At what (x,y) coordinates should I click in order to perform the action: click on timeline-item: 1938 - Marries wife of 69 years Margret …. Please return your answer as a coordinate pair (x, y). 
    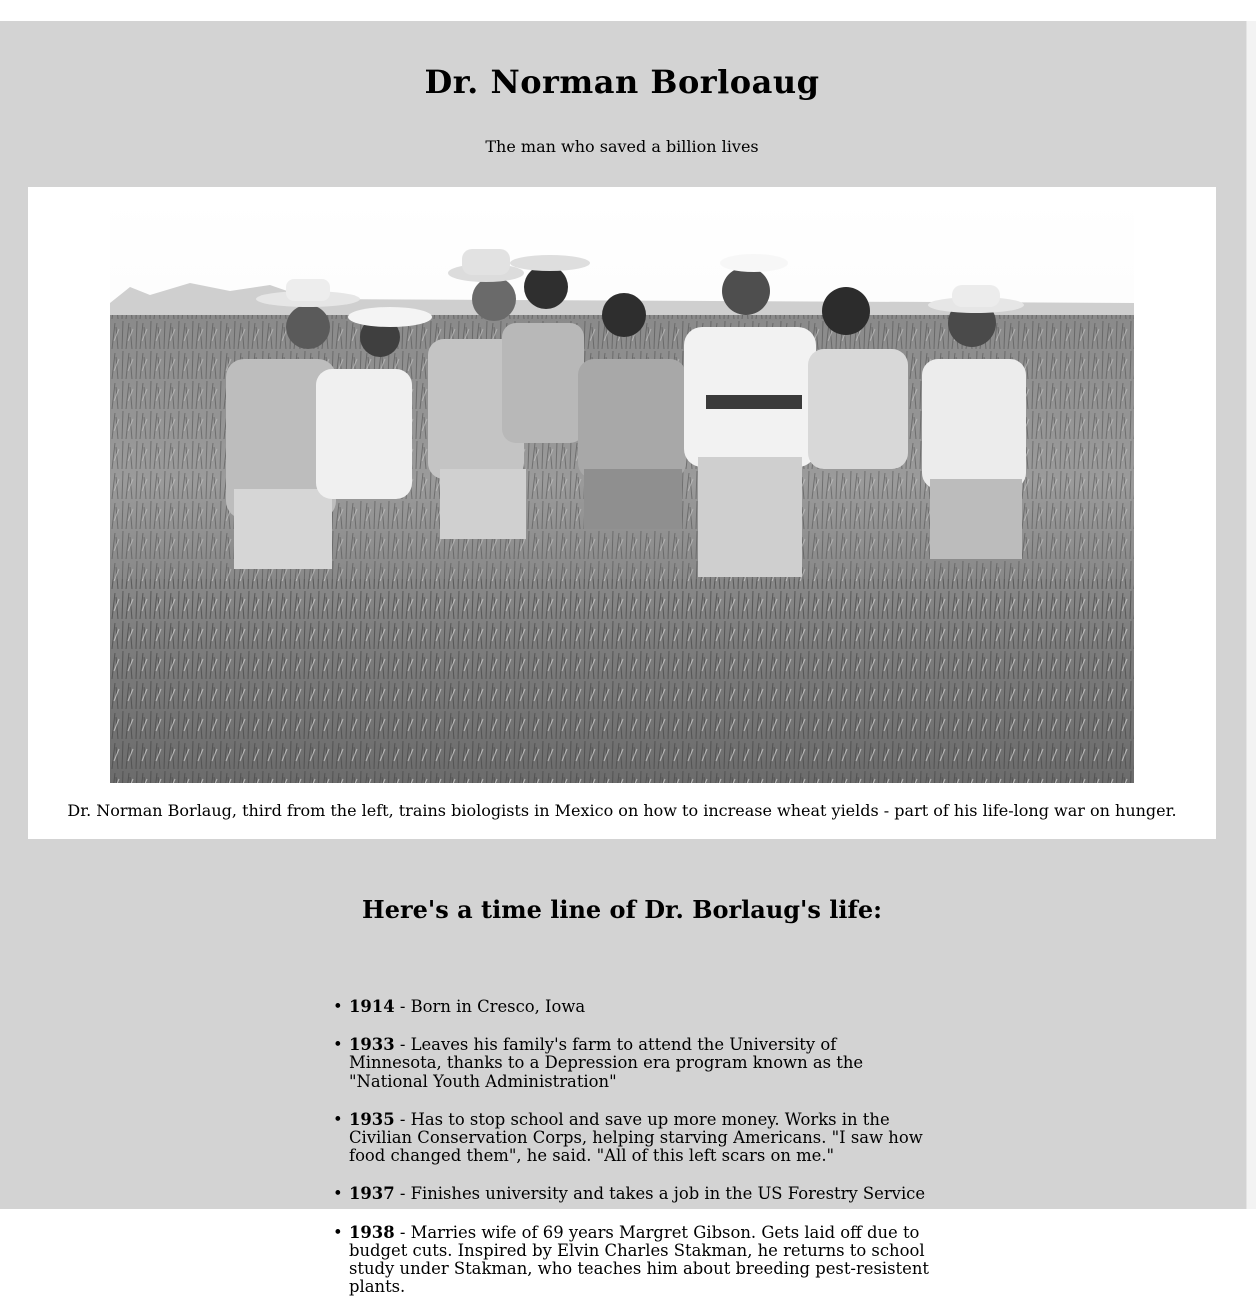
    Looking at the image, I should click on (631, 1259).